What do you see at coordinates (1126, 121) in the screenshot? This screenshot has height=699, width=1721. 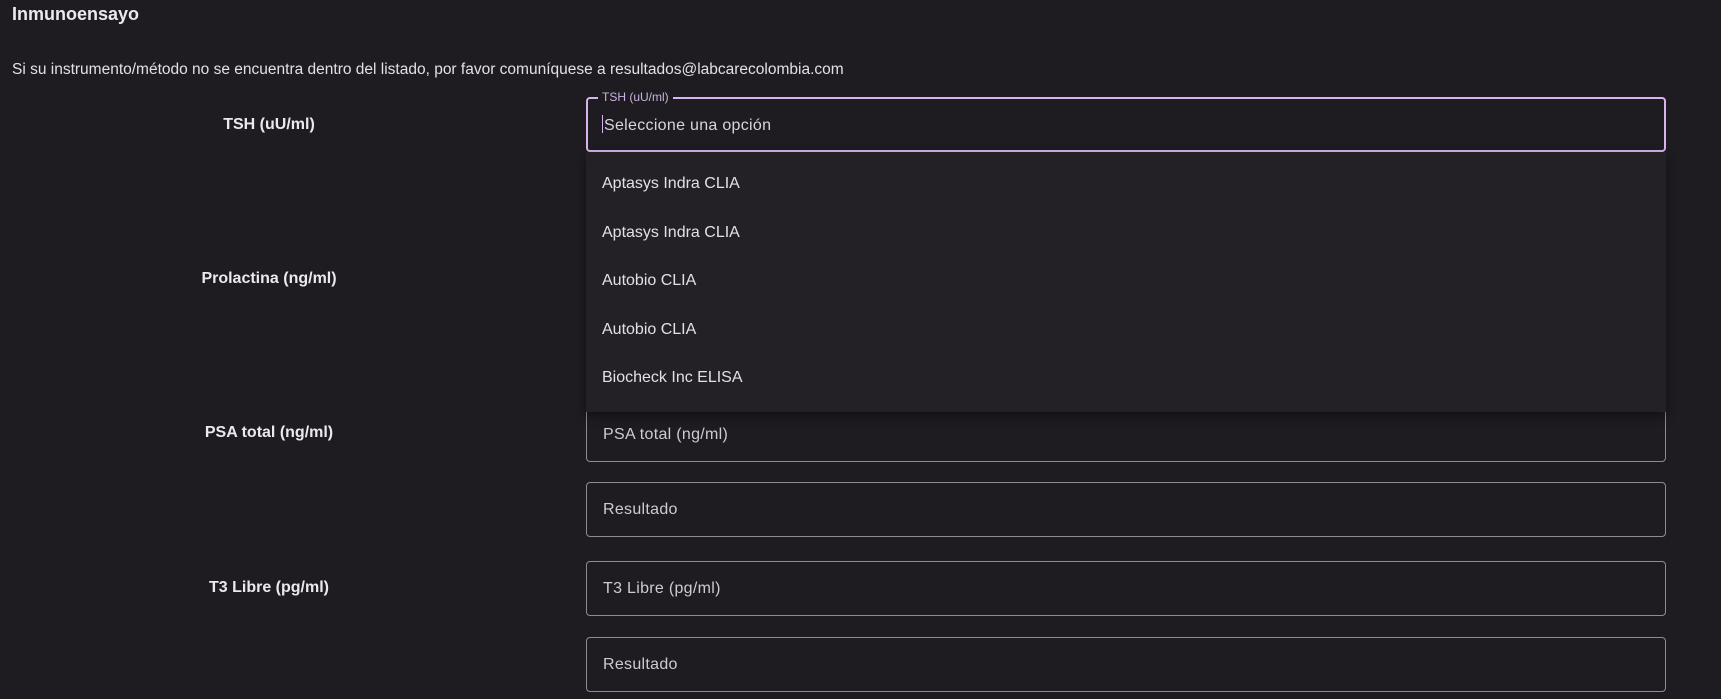 I see `tsh-select: TSH (uU/ml) Seleccione una opción` at bounding box center [1126, 121].